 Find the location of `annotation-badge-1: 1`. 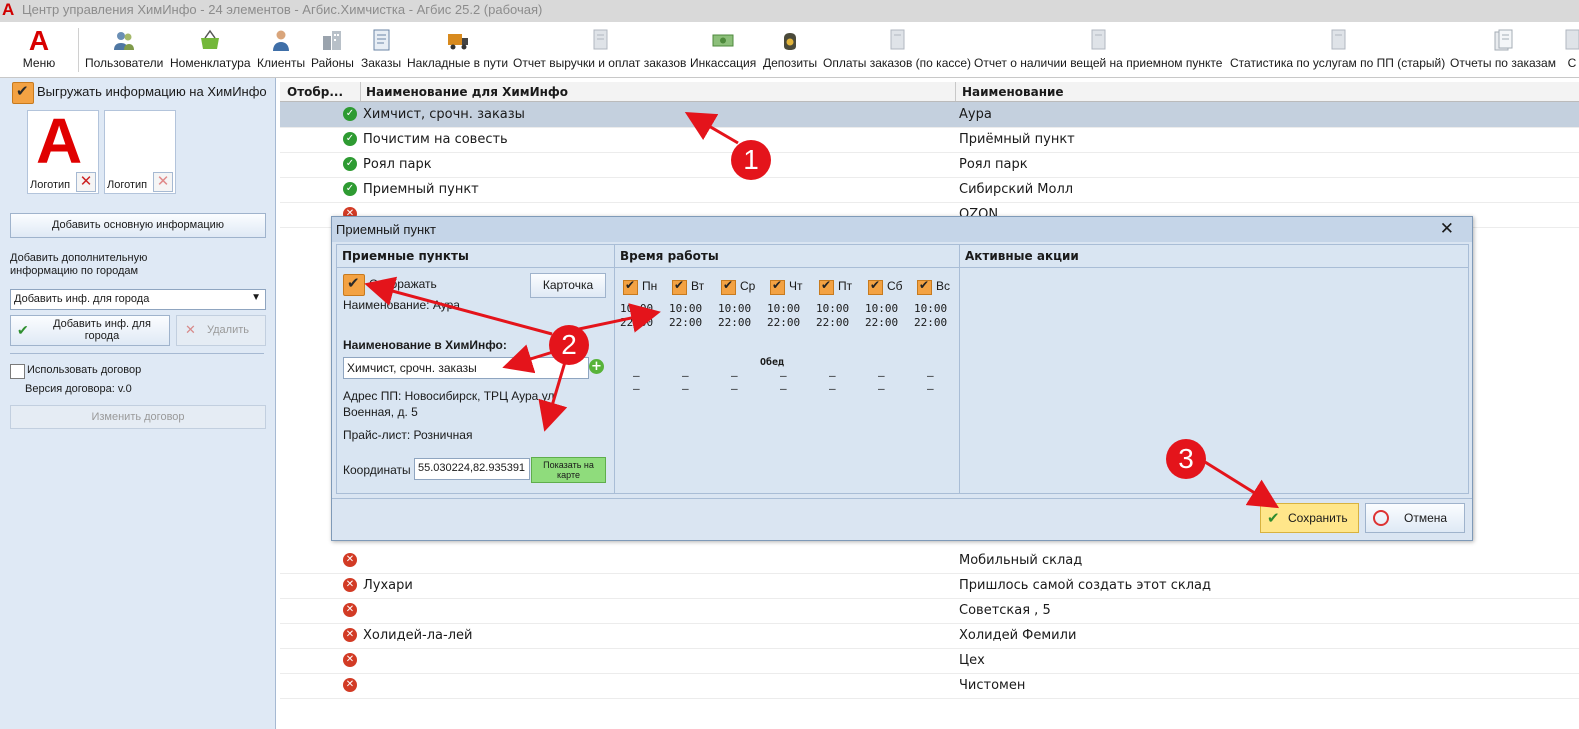

annotation-badge-1: 1 is located at coordinates (751, 160).